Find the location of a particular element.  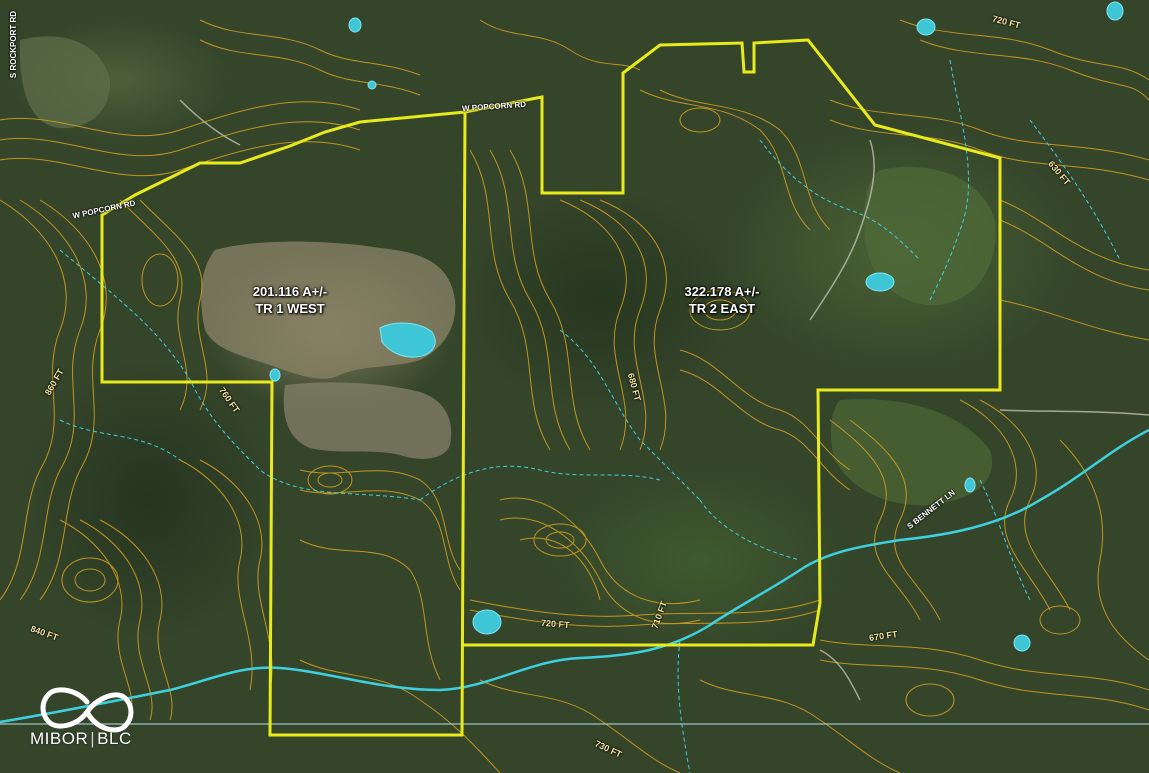

road-label-rockport: S ROCKPORT RD is located at coordinates (14, 44).